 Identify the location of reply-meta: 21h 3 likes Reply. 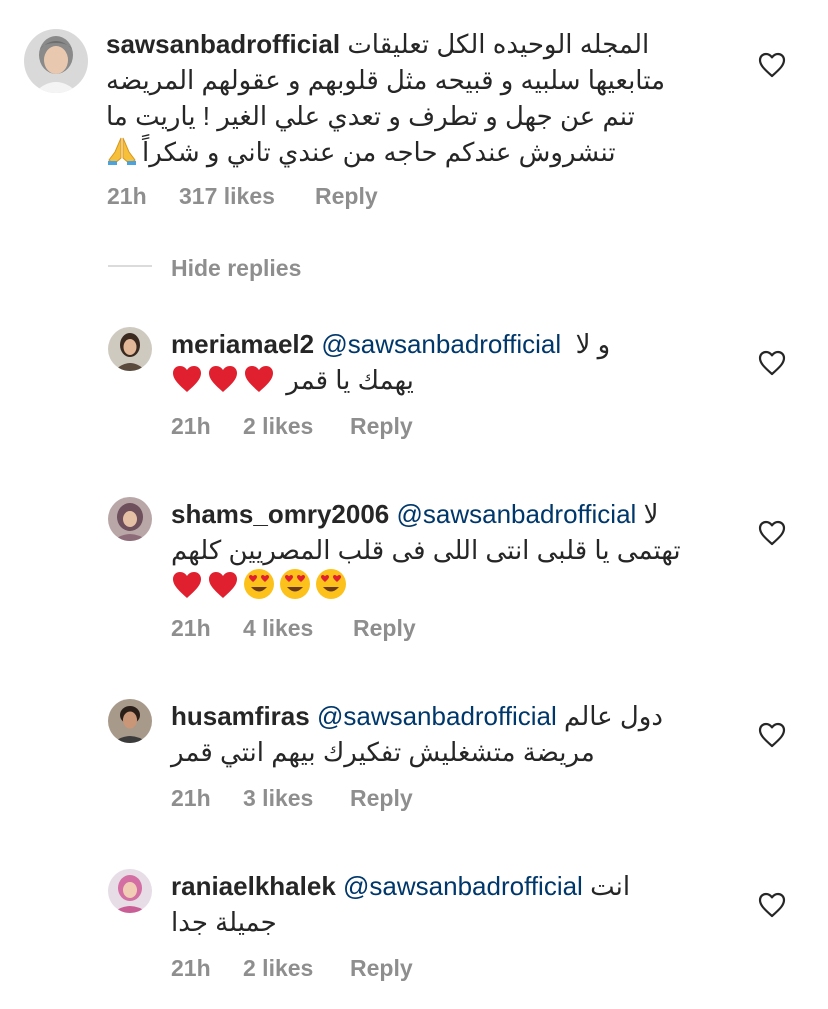
(414, 799).